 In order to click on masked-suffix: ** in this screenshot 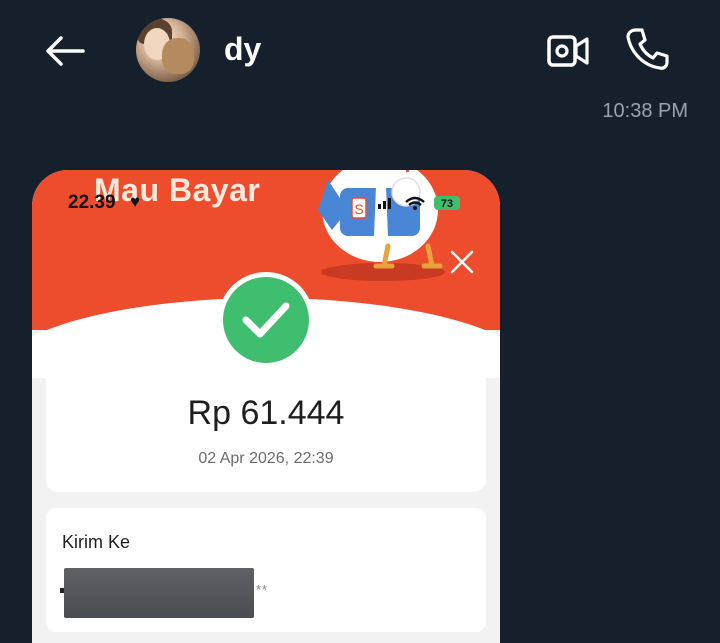, I will do `click(262, 589)`.